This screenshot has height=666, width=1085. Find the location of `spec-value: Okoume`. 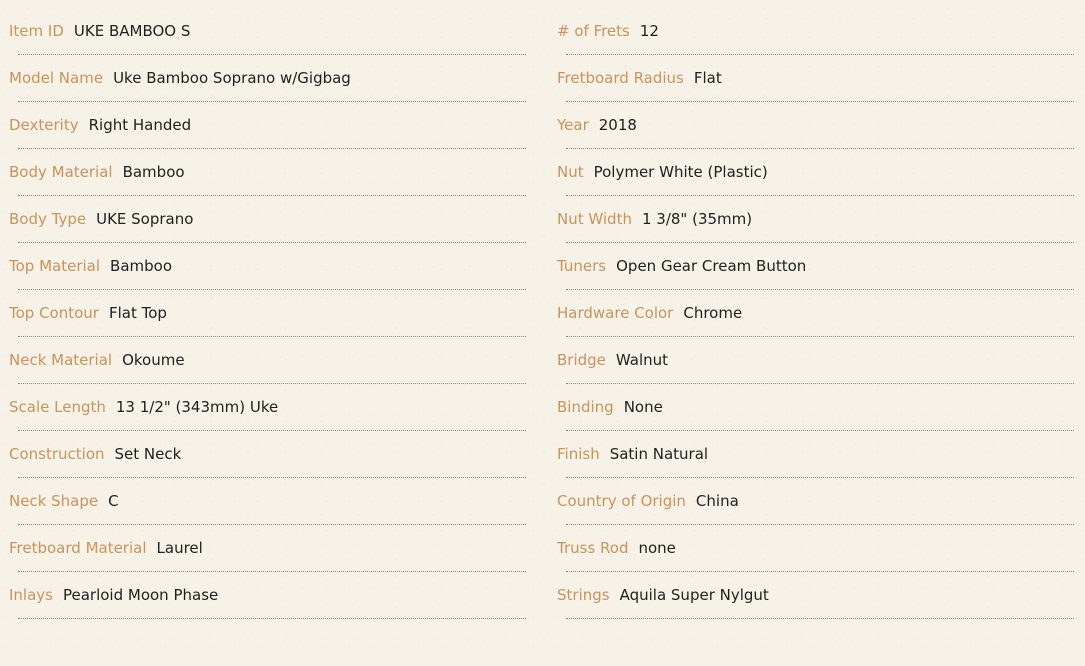

spec-value: Okoume is located at coordinates (153, 360).